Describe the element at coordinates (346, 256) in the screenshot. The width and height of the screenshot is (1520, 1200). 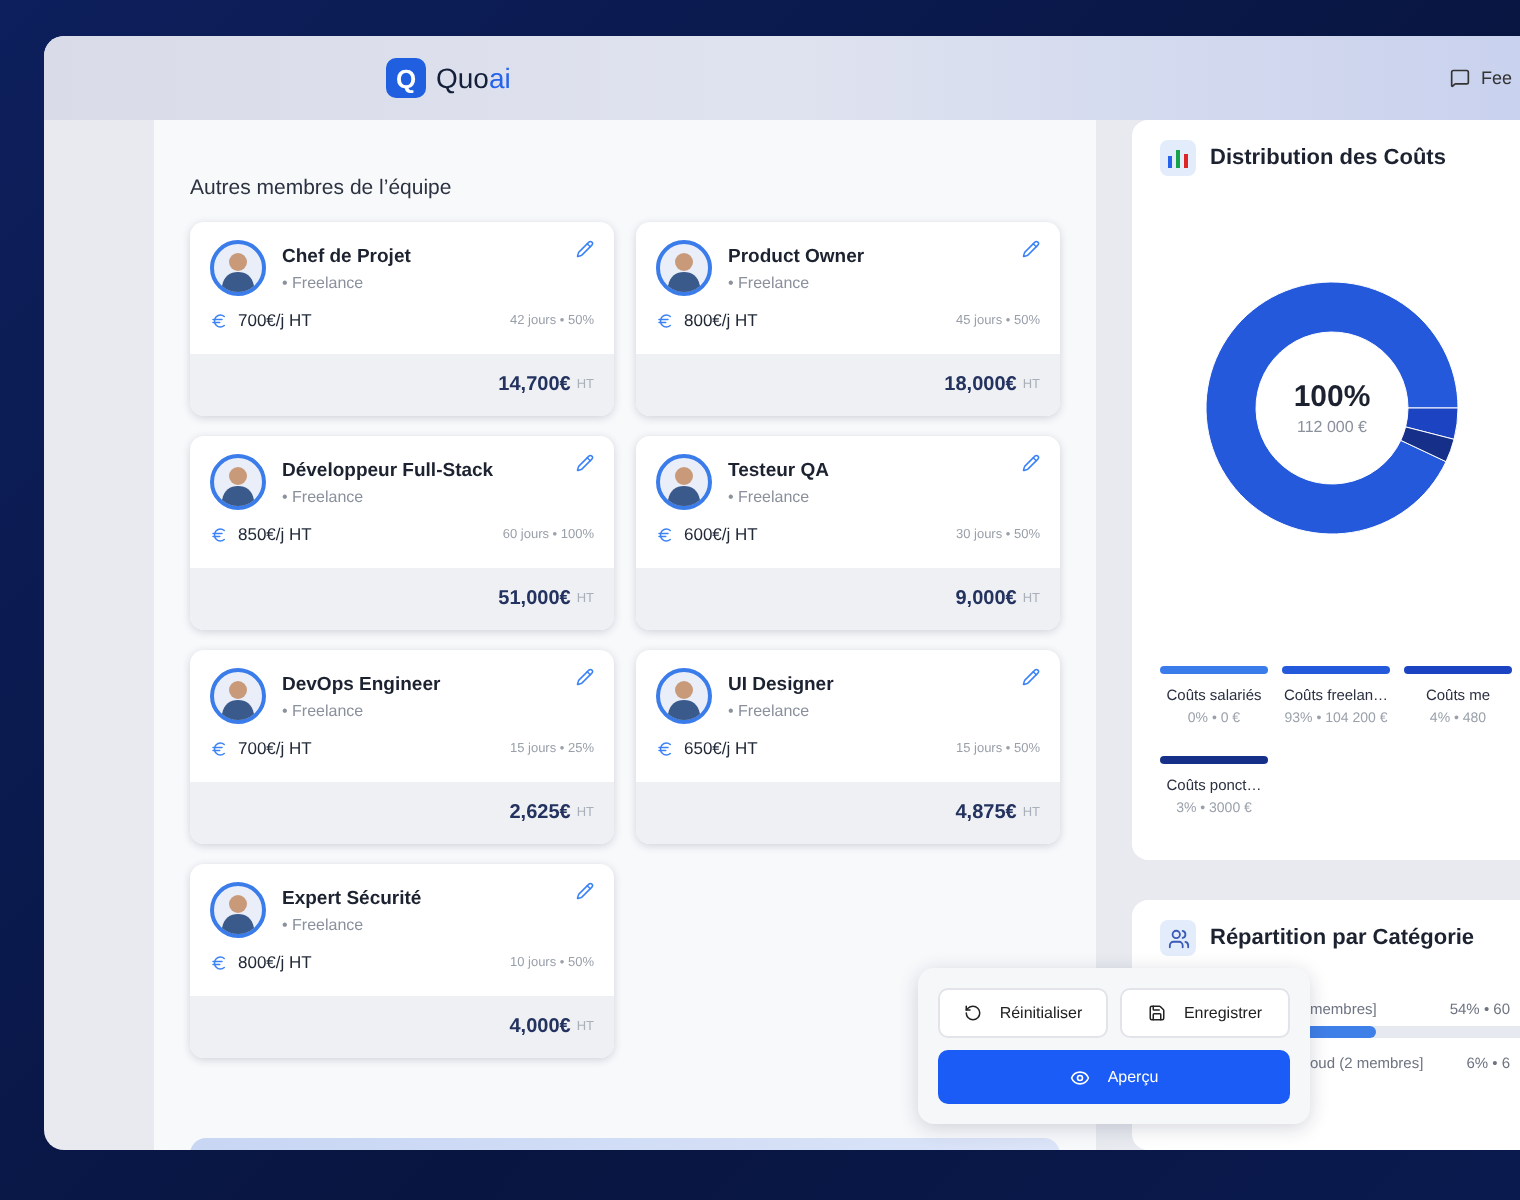
I see `member-role: Chef de Projet` at that location.